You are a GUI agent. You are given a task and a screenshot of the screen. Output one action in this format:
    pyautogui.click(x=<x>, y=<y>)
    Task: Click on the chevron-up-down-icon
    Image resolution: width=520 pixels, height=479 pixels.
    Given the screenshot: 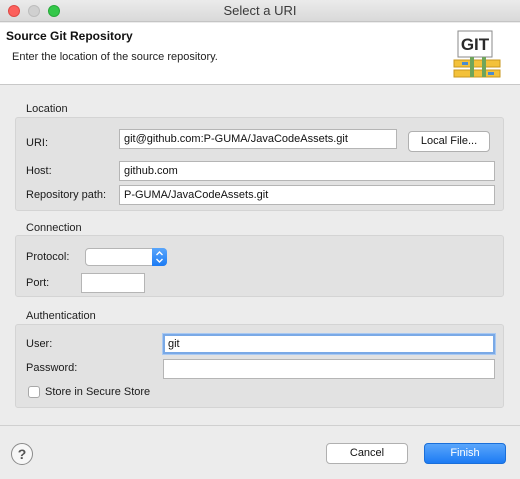 What is the action you would take?
    pyautogui.click(x=159, y=257)
    